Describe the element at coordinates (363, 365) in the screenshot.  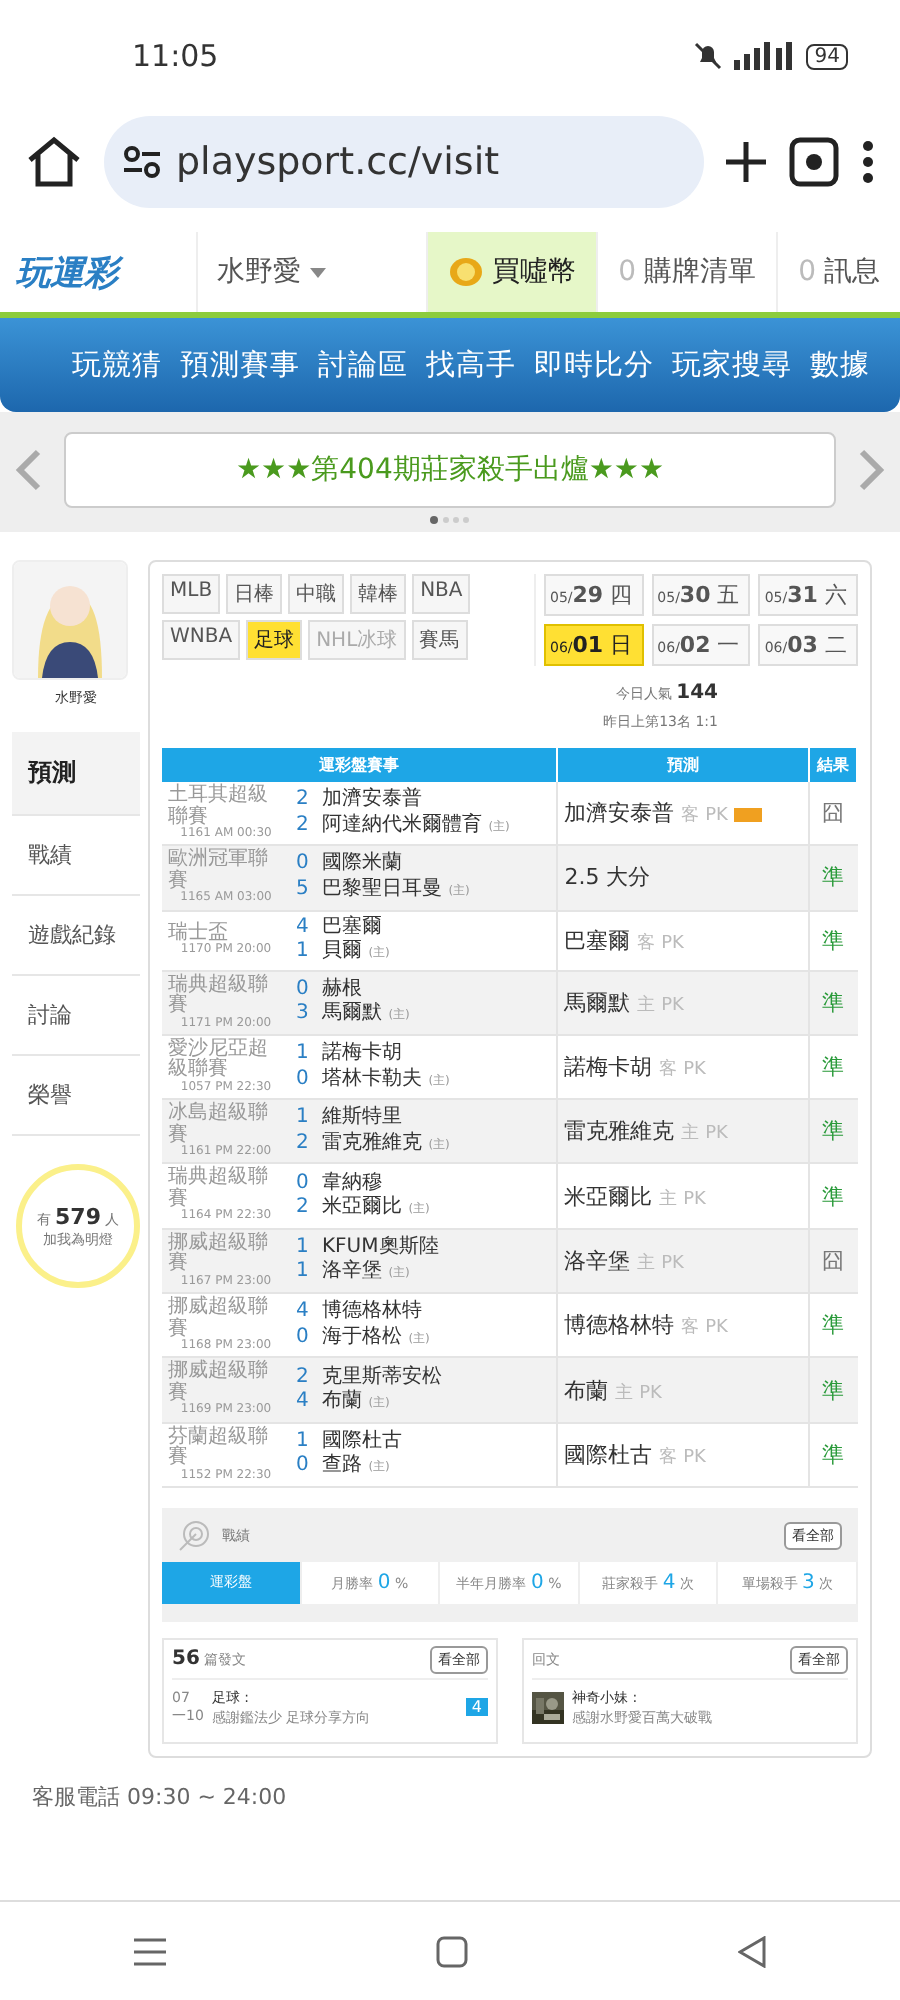
I see `nav-link: 討論區` at that location.